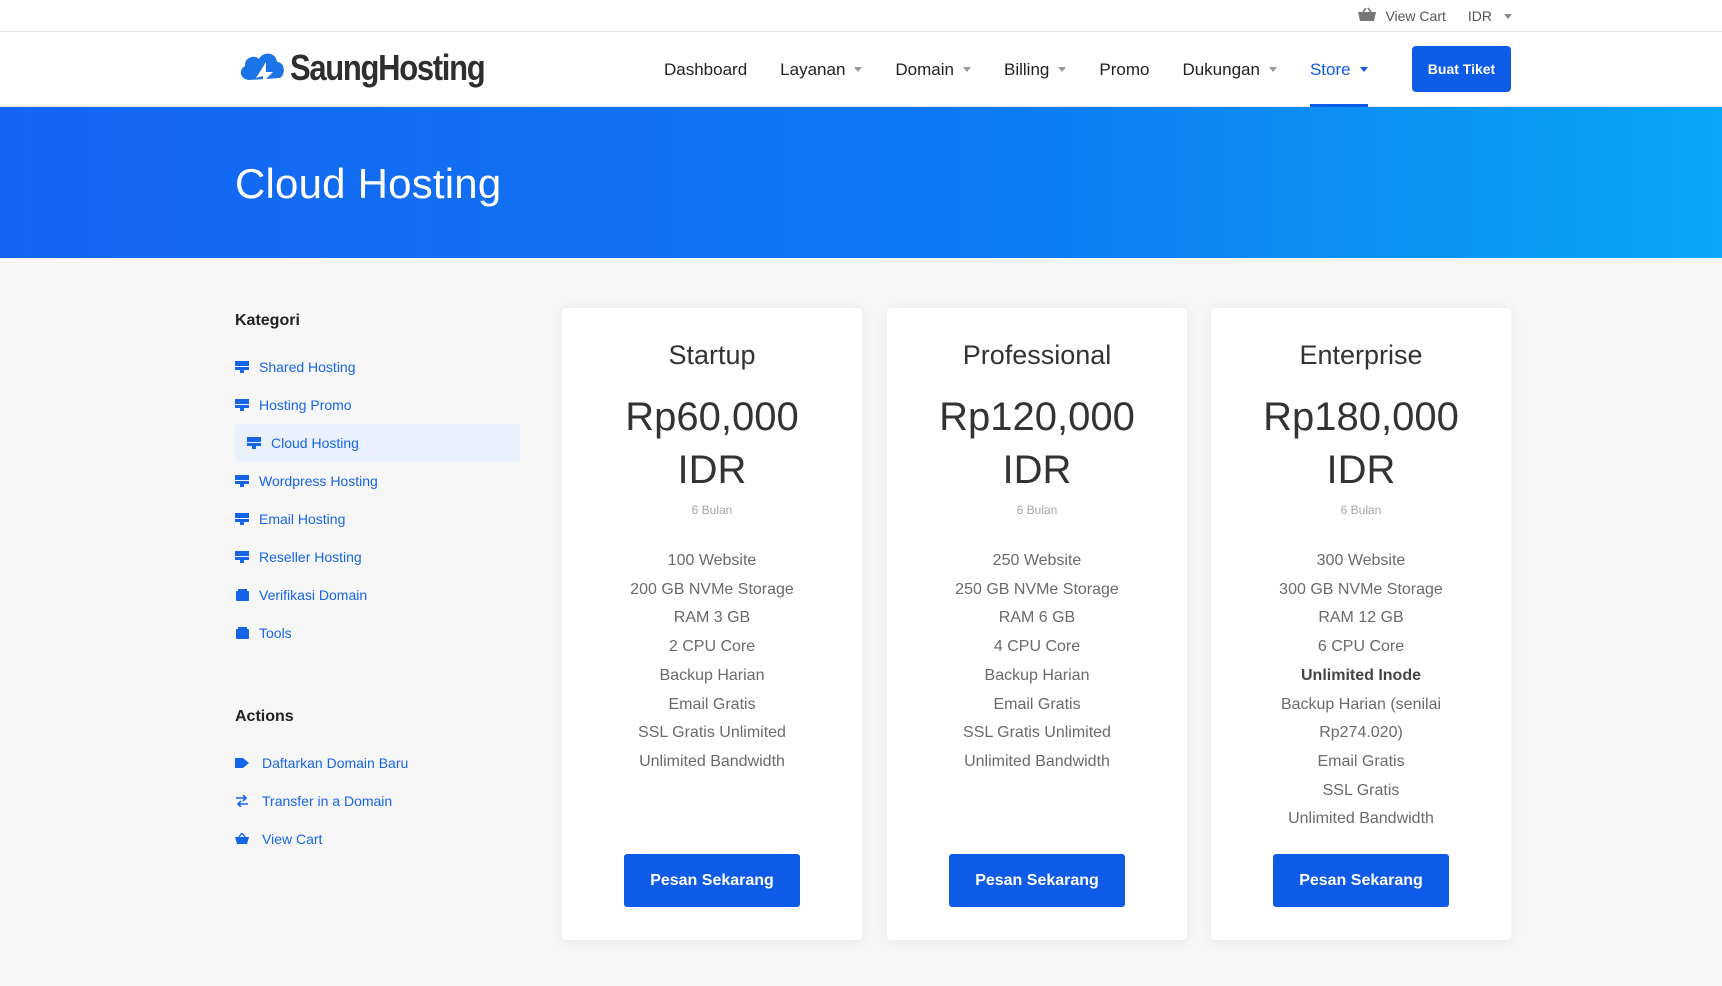 Image resolution: width=1722 pixels, height=986 pixels. I want to click on sidebar-item-label: Email Hosting, so click(302, 519).